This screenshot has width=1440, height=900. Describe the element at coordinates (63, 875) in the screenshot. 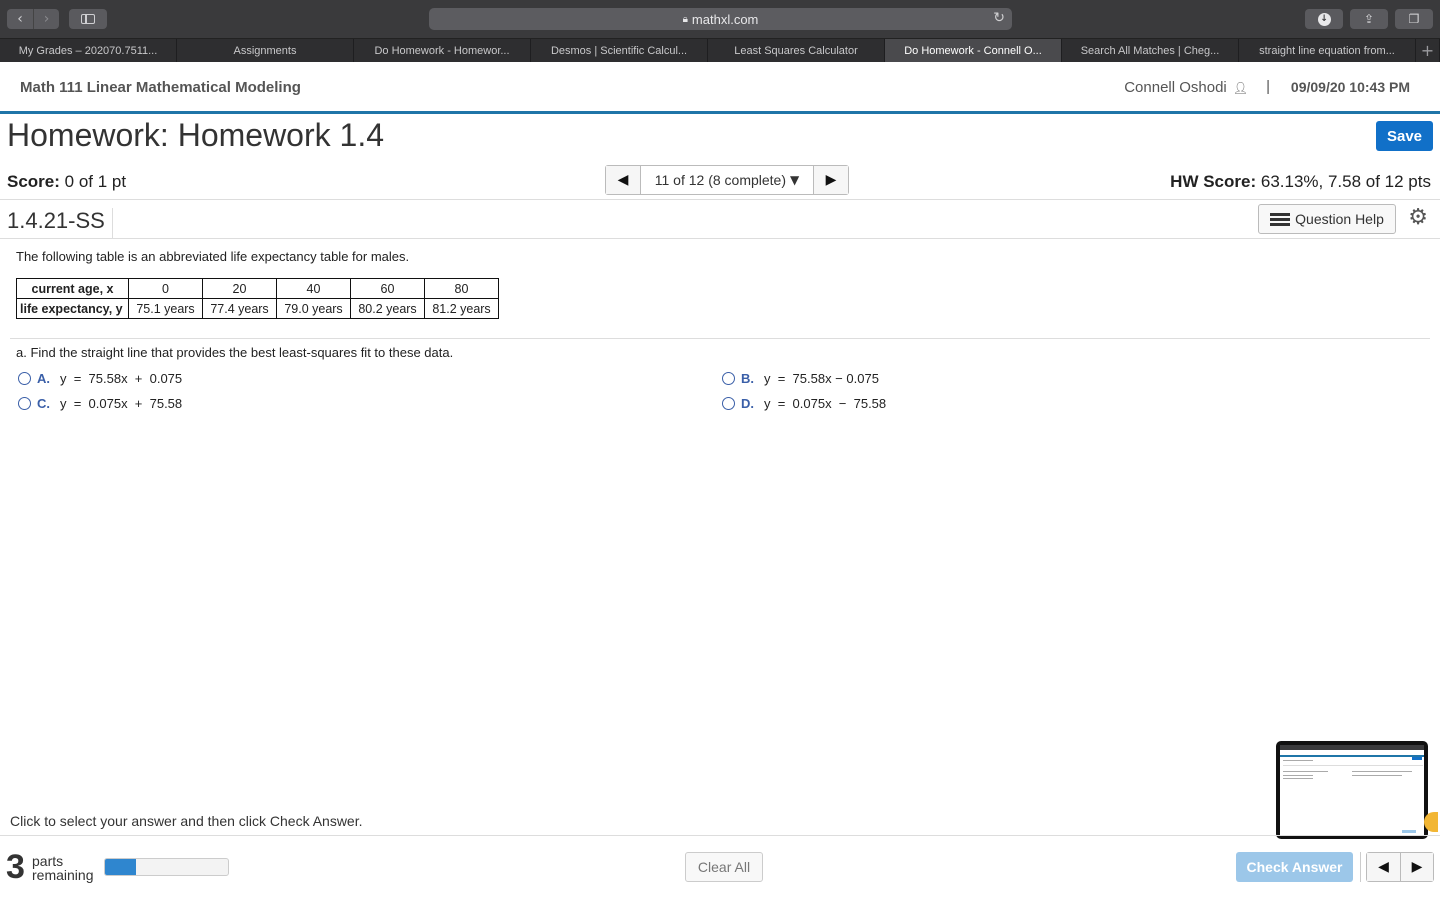

I see `parts-label-line2: remaining` at that location.